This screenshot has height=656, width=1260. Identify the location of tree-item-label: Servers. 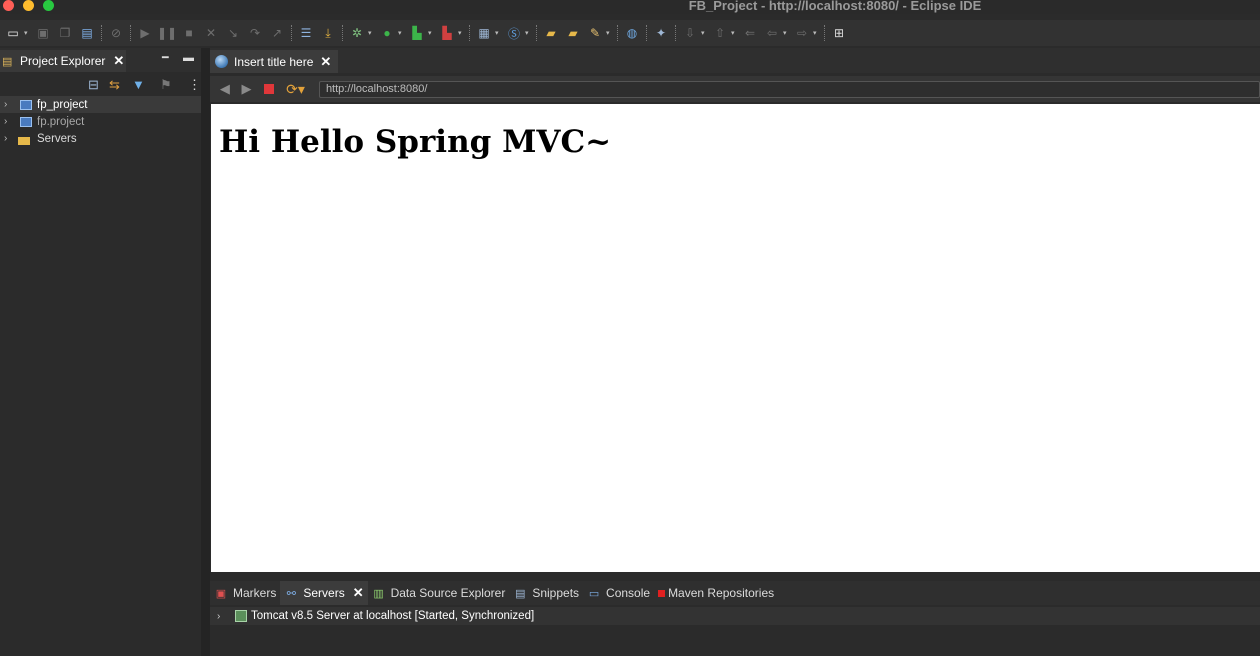
(57, 138).